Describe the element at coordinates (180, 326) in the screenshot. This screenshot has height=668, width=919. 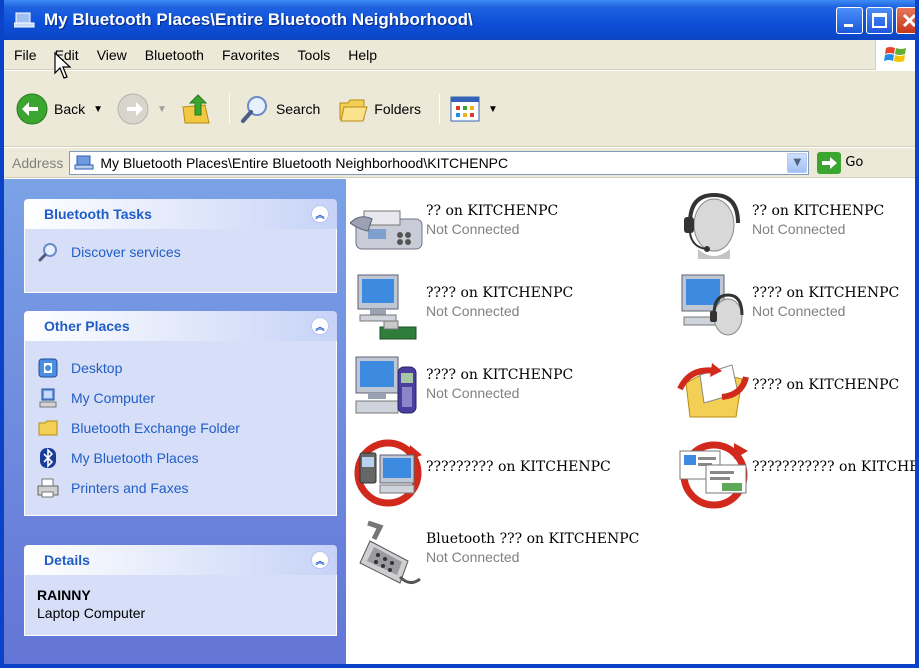
I see `other-places-header: Other Places ︽` at that location.